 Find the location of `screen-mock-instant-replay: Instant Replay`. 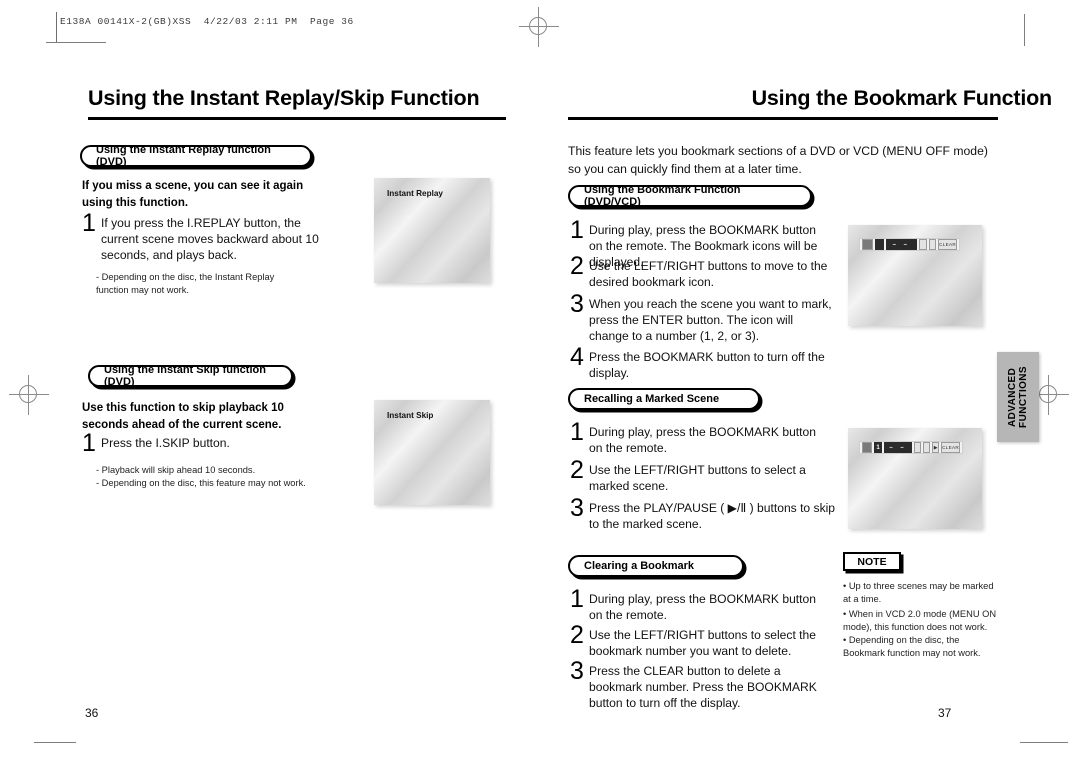

screen-mock-instant-replay: Instant Replay is located at coordinates (432, 230).